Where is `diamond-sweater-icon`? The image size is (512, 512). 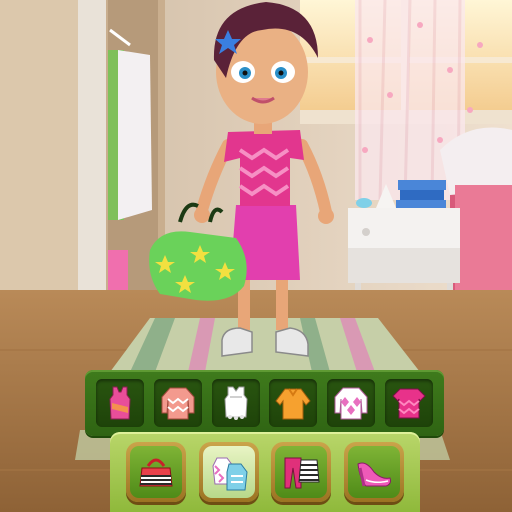 diamond-sweater-icon is located at coordinates (351, 403).